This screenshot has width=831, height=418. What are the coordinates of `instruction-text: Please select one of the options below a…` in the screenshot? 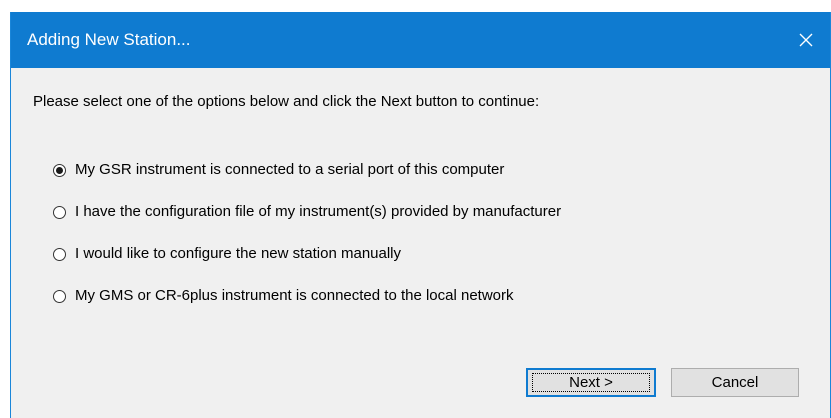 It's located at (286, 101).